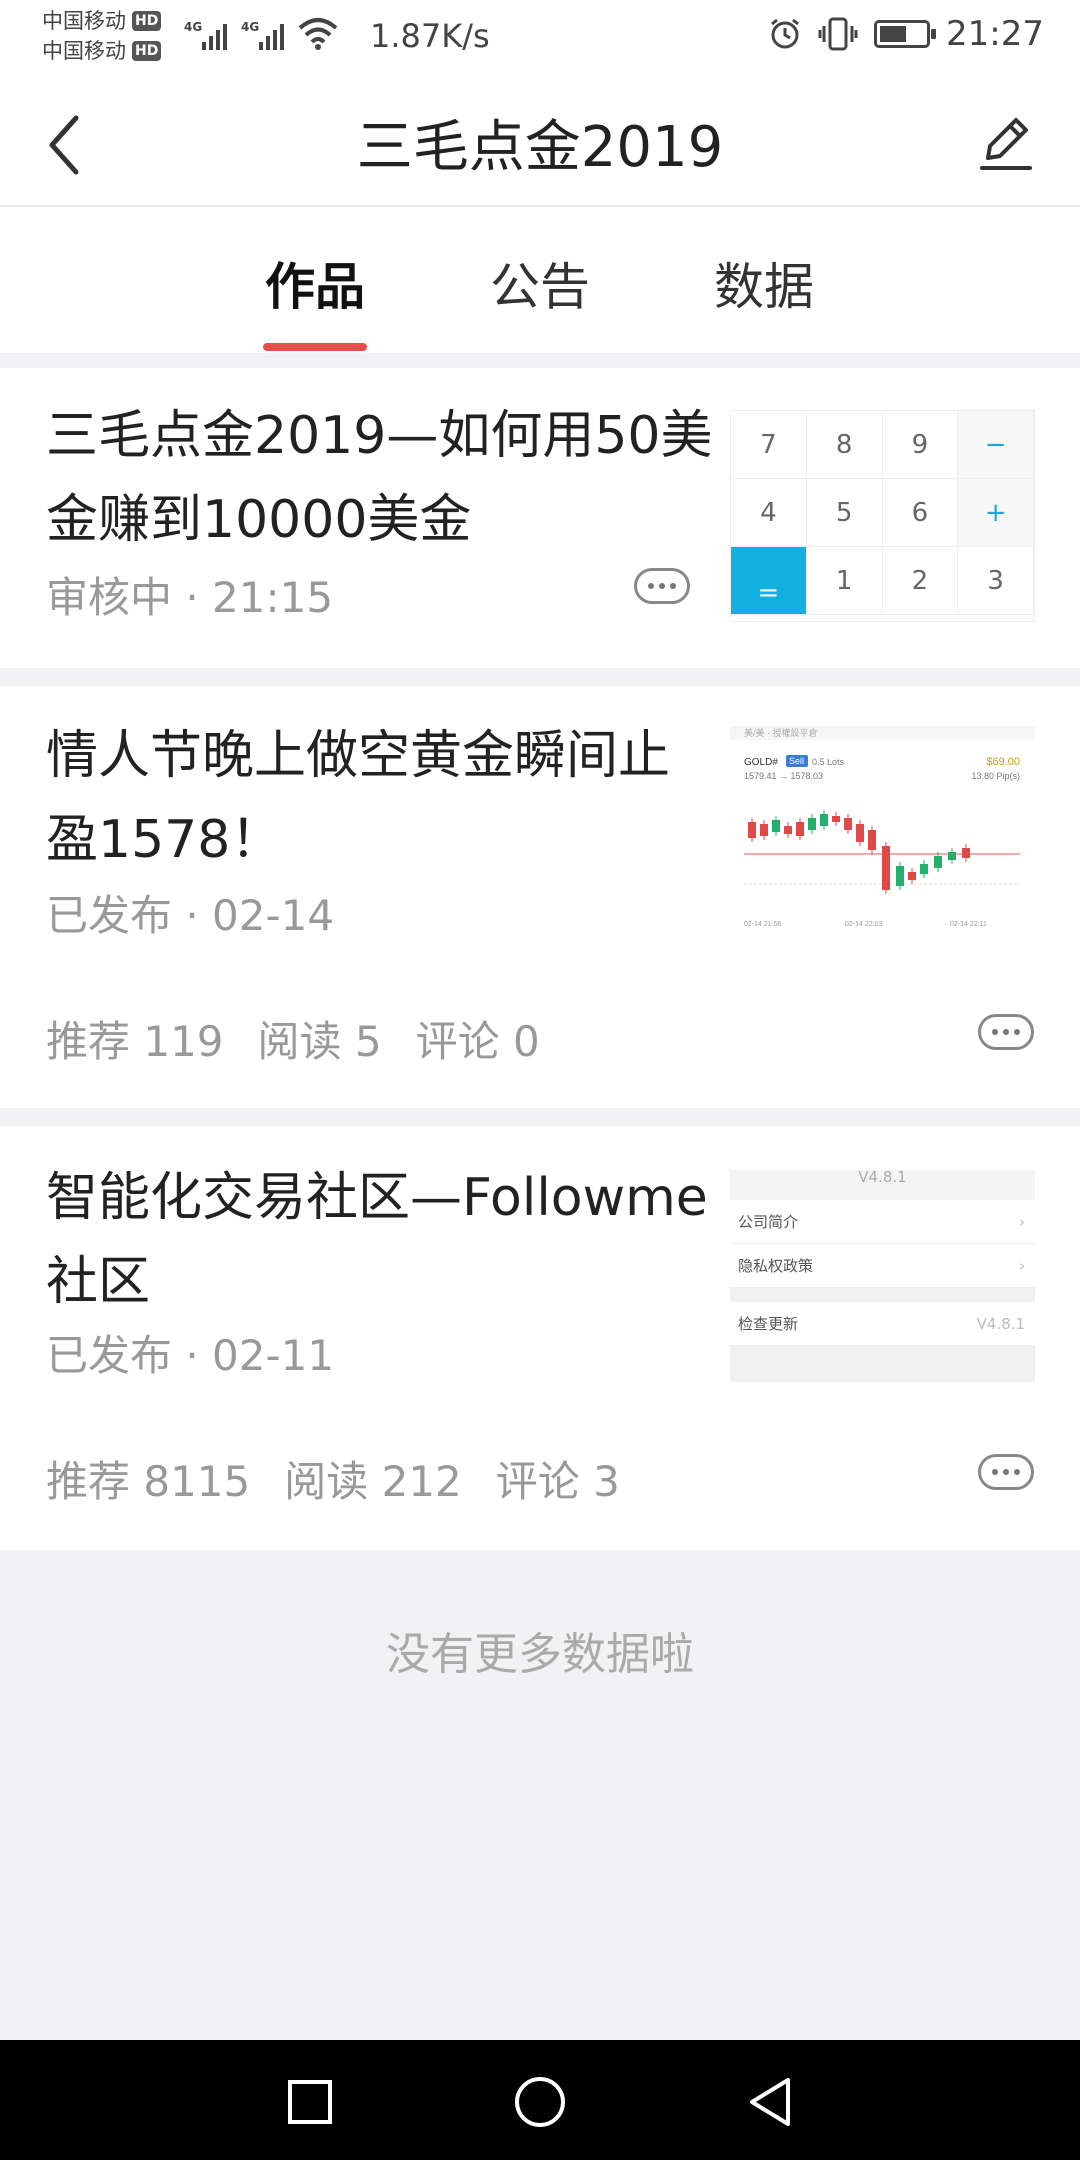  What do you see at coordinates (768, 1222) in the screenshot?
I see `settings-row-label: 公司简介` at bounding box center [768, 1222].